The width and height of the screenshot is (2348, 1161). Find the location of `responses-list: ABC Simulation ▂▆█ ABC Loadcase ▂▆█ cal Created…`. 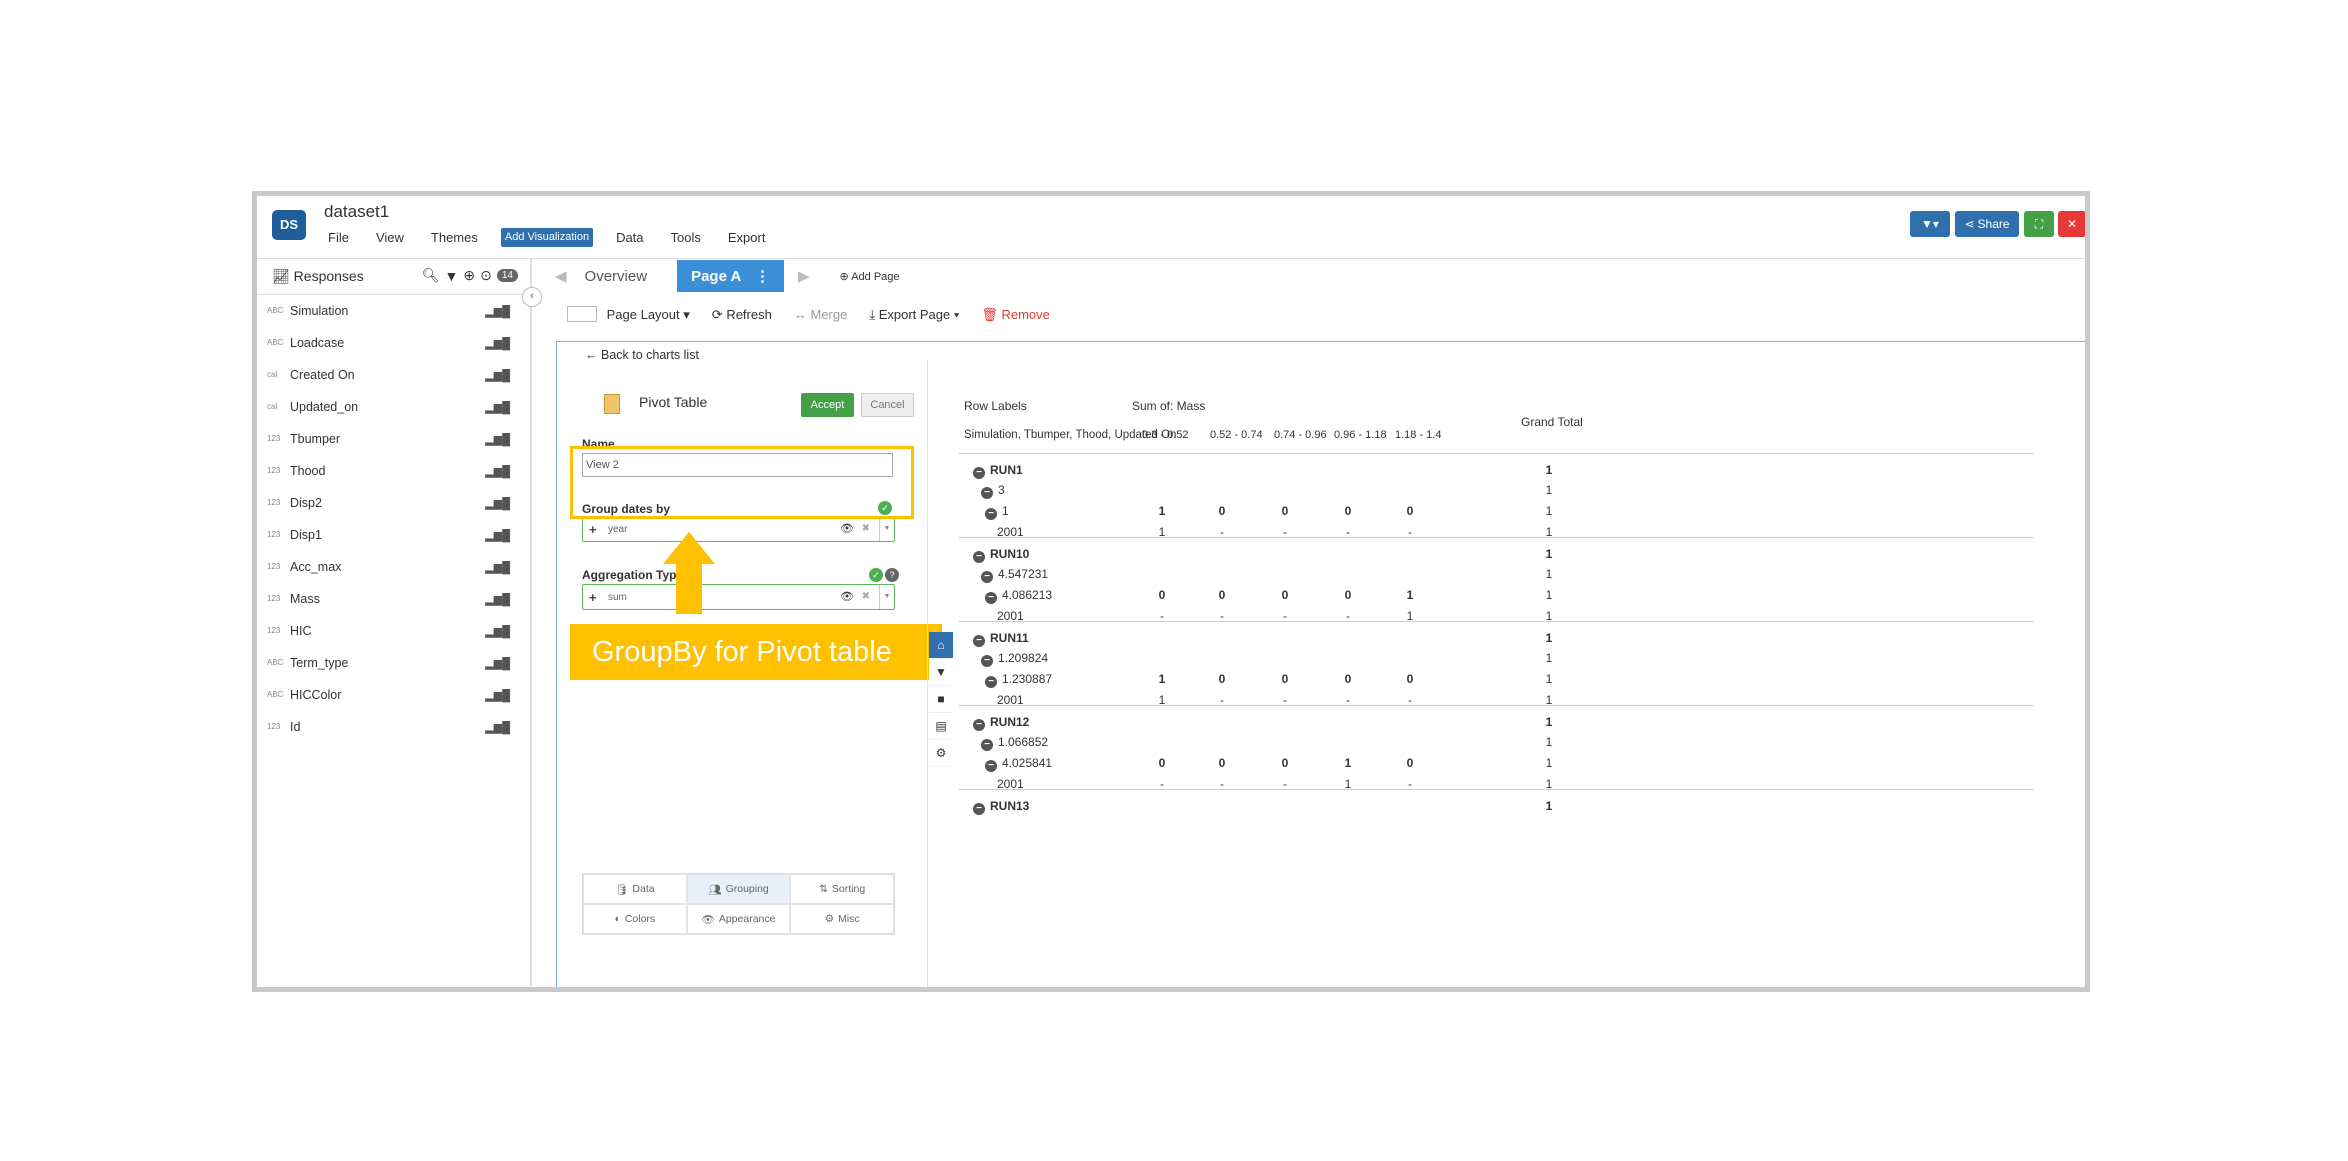

responses-list: ABC Simulation ▂▆█ ABC Loadcase ▂▆█ cal Created… is located at coordinates (393, 519).